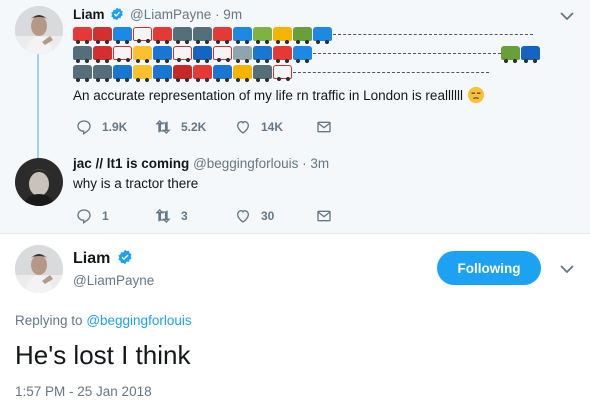  I want to click on tweet1-author-name: Liam, so click(89, 14).